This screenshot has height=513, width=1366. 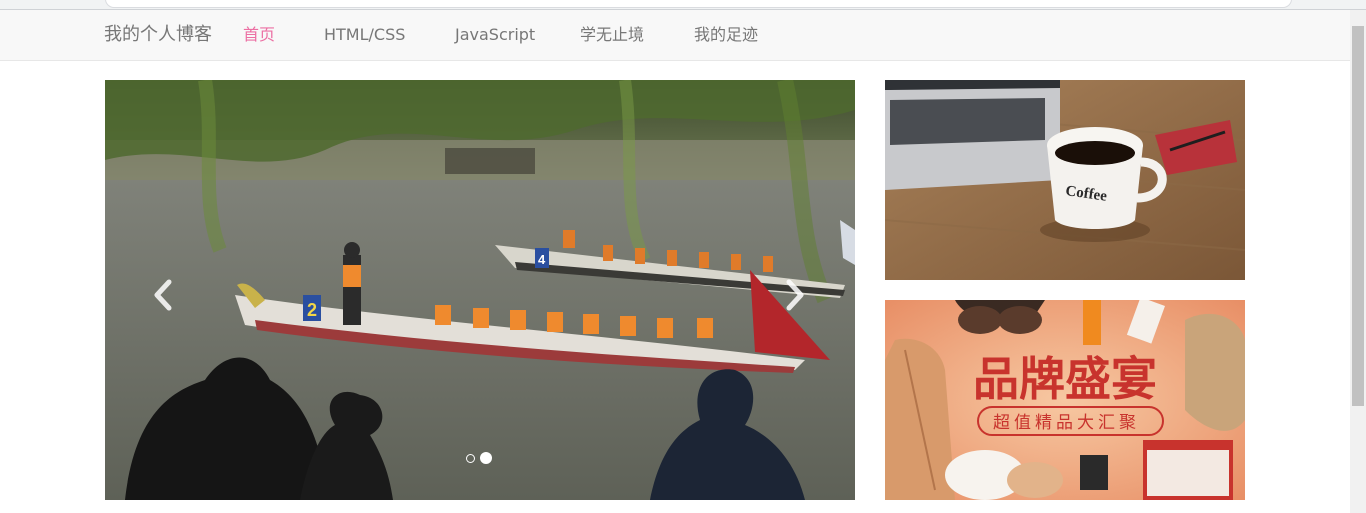 What do you see at coordinates (158, 35) in the screenshot?
I see `site-brand: 我的个人博客` at bounding box center [158, 35].